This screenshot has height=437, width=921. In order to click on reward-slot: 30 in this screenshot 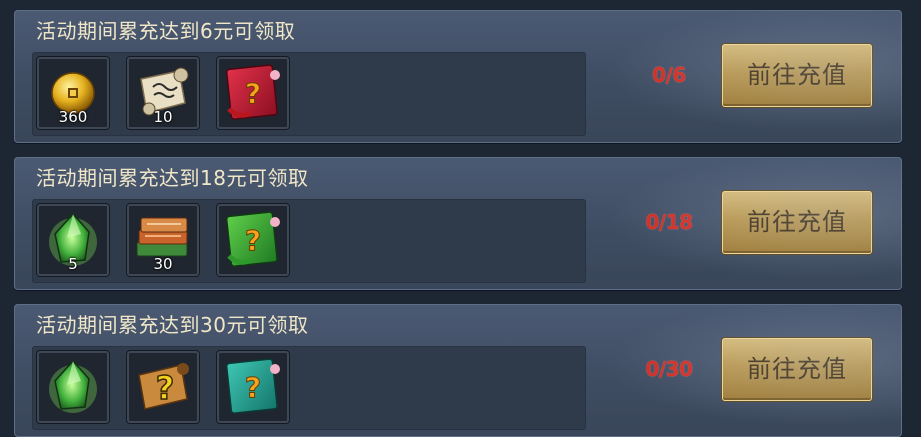, I will do `click(163, 240)`.